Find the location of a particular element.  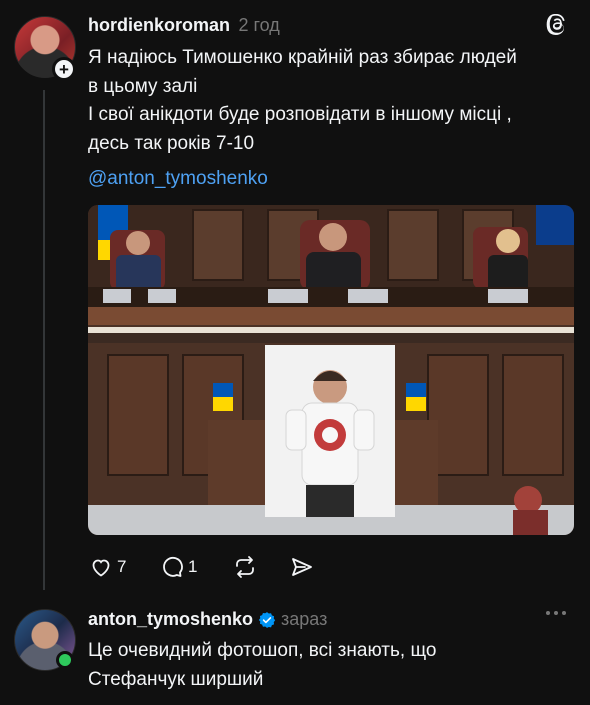

like-button: 7 is located at coordinates (107, 567).